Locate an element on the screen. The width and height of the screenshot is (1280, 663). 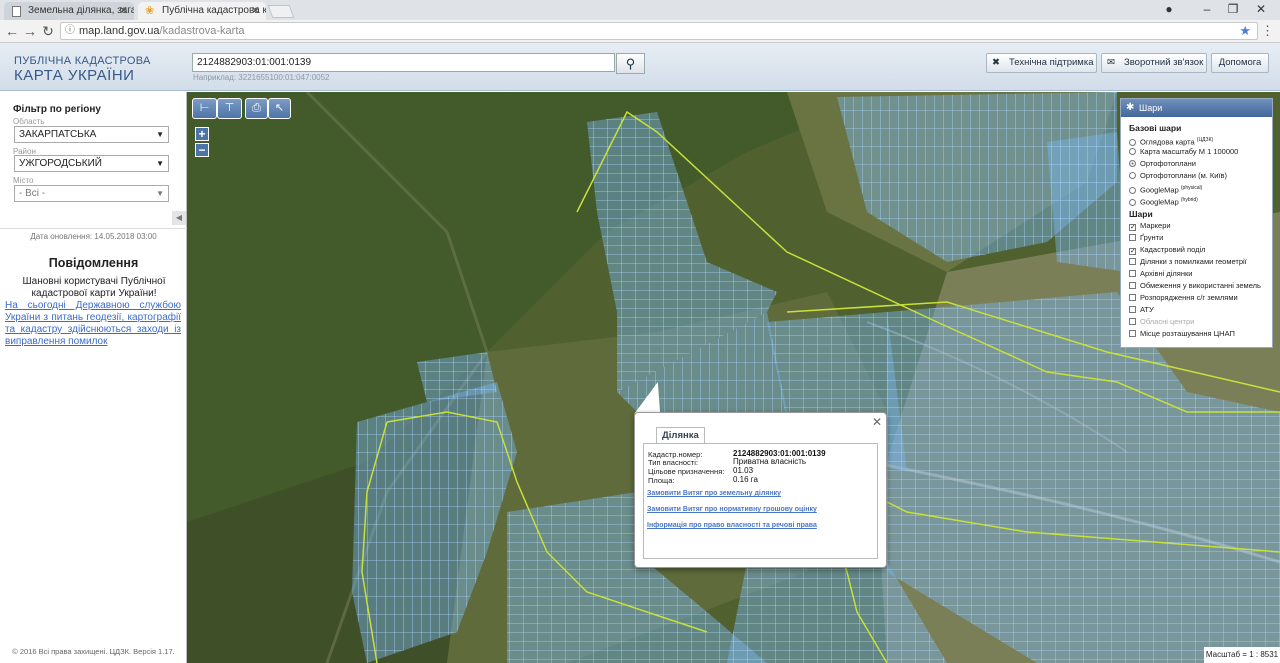
help-button: Допомога is located at coordinates (1240, 63).